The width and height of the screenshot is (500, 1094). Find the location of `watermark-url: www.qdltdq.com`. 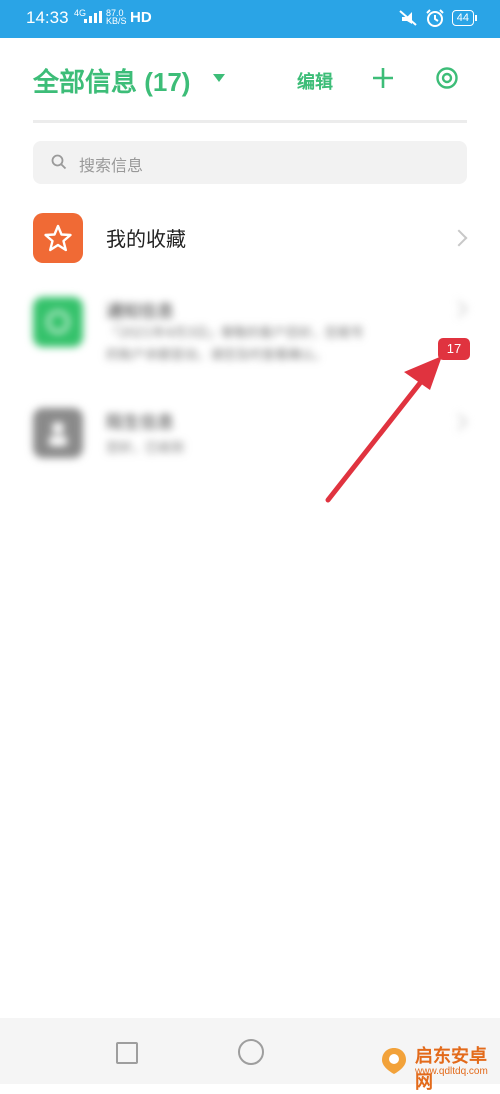

watermark-url: www.qdltdq.com is located at coordinates (451, 1071).